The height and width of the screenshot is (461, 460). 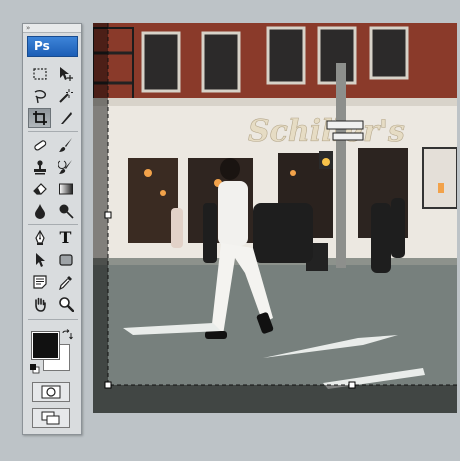 I want to click on dodge-tool-button, so click(x=65, y=211).